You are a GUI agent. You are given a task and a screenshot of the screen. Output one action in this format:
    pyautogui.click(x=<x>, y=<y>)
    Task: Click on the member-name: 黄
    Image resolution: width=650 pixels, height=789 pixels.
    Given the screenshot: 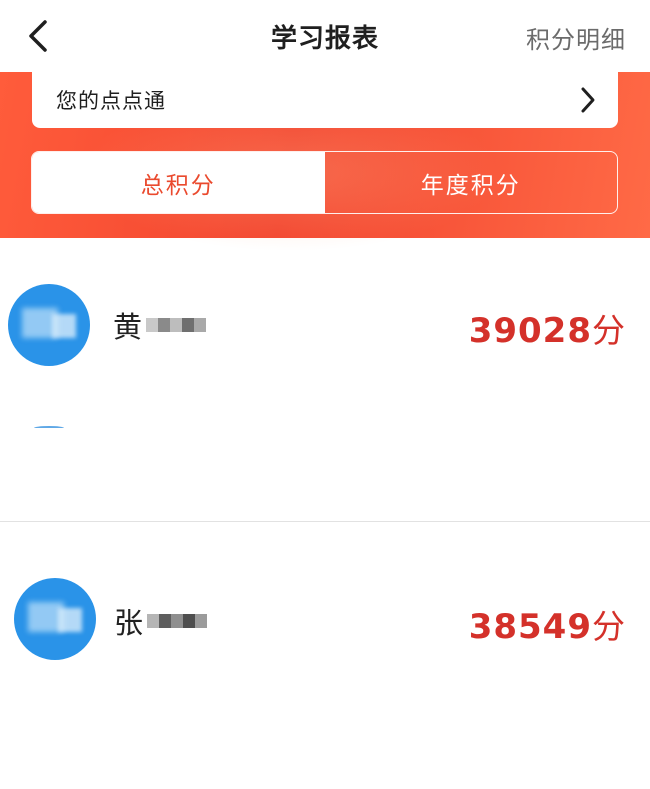 What is the action you would take?
    pyautogui.click(x=160, y=325)
    